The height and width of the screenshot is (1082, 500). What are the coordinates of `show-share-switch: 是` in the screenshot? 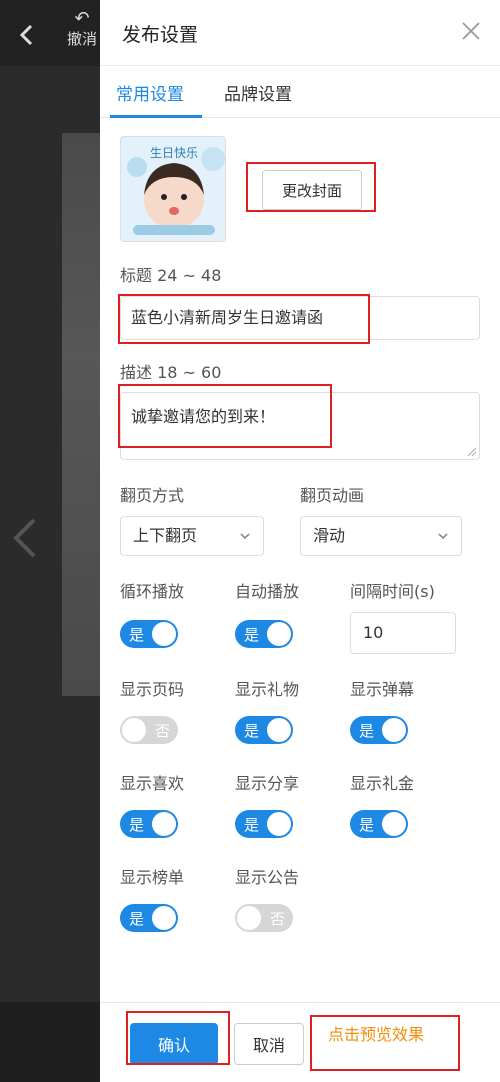 It's located at (264, 824).